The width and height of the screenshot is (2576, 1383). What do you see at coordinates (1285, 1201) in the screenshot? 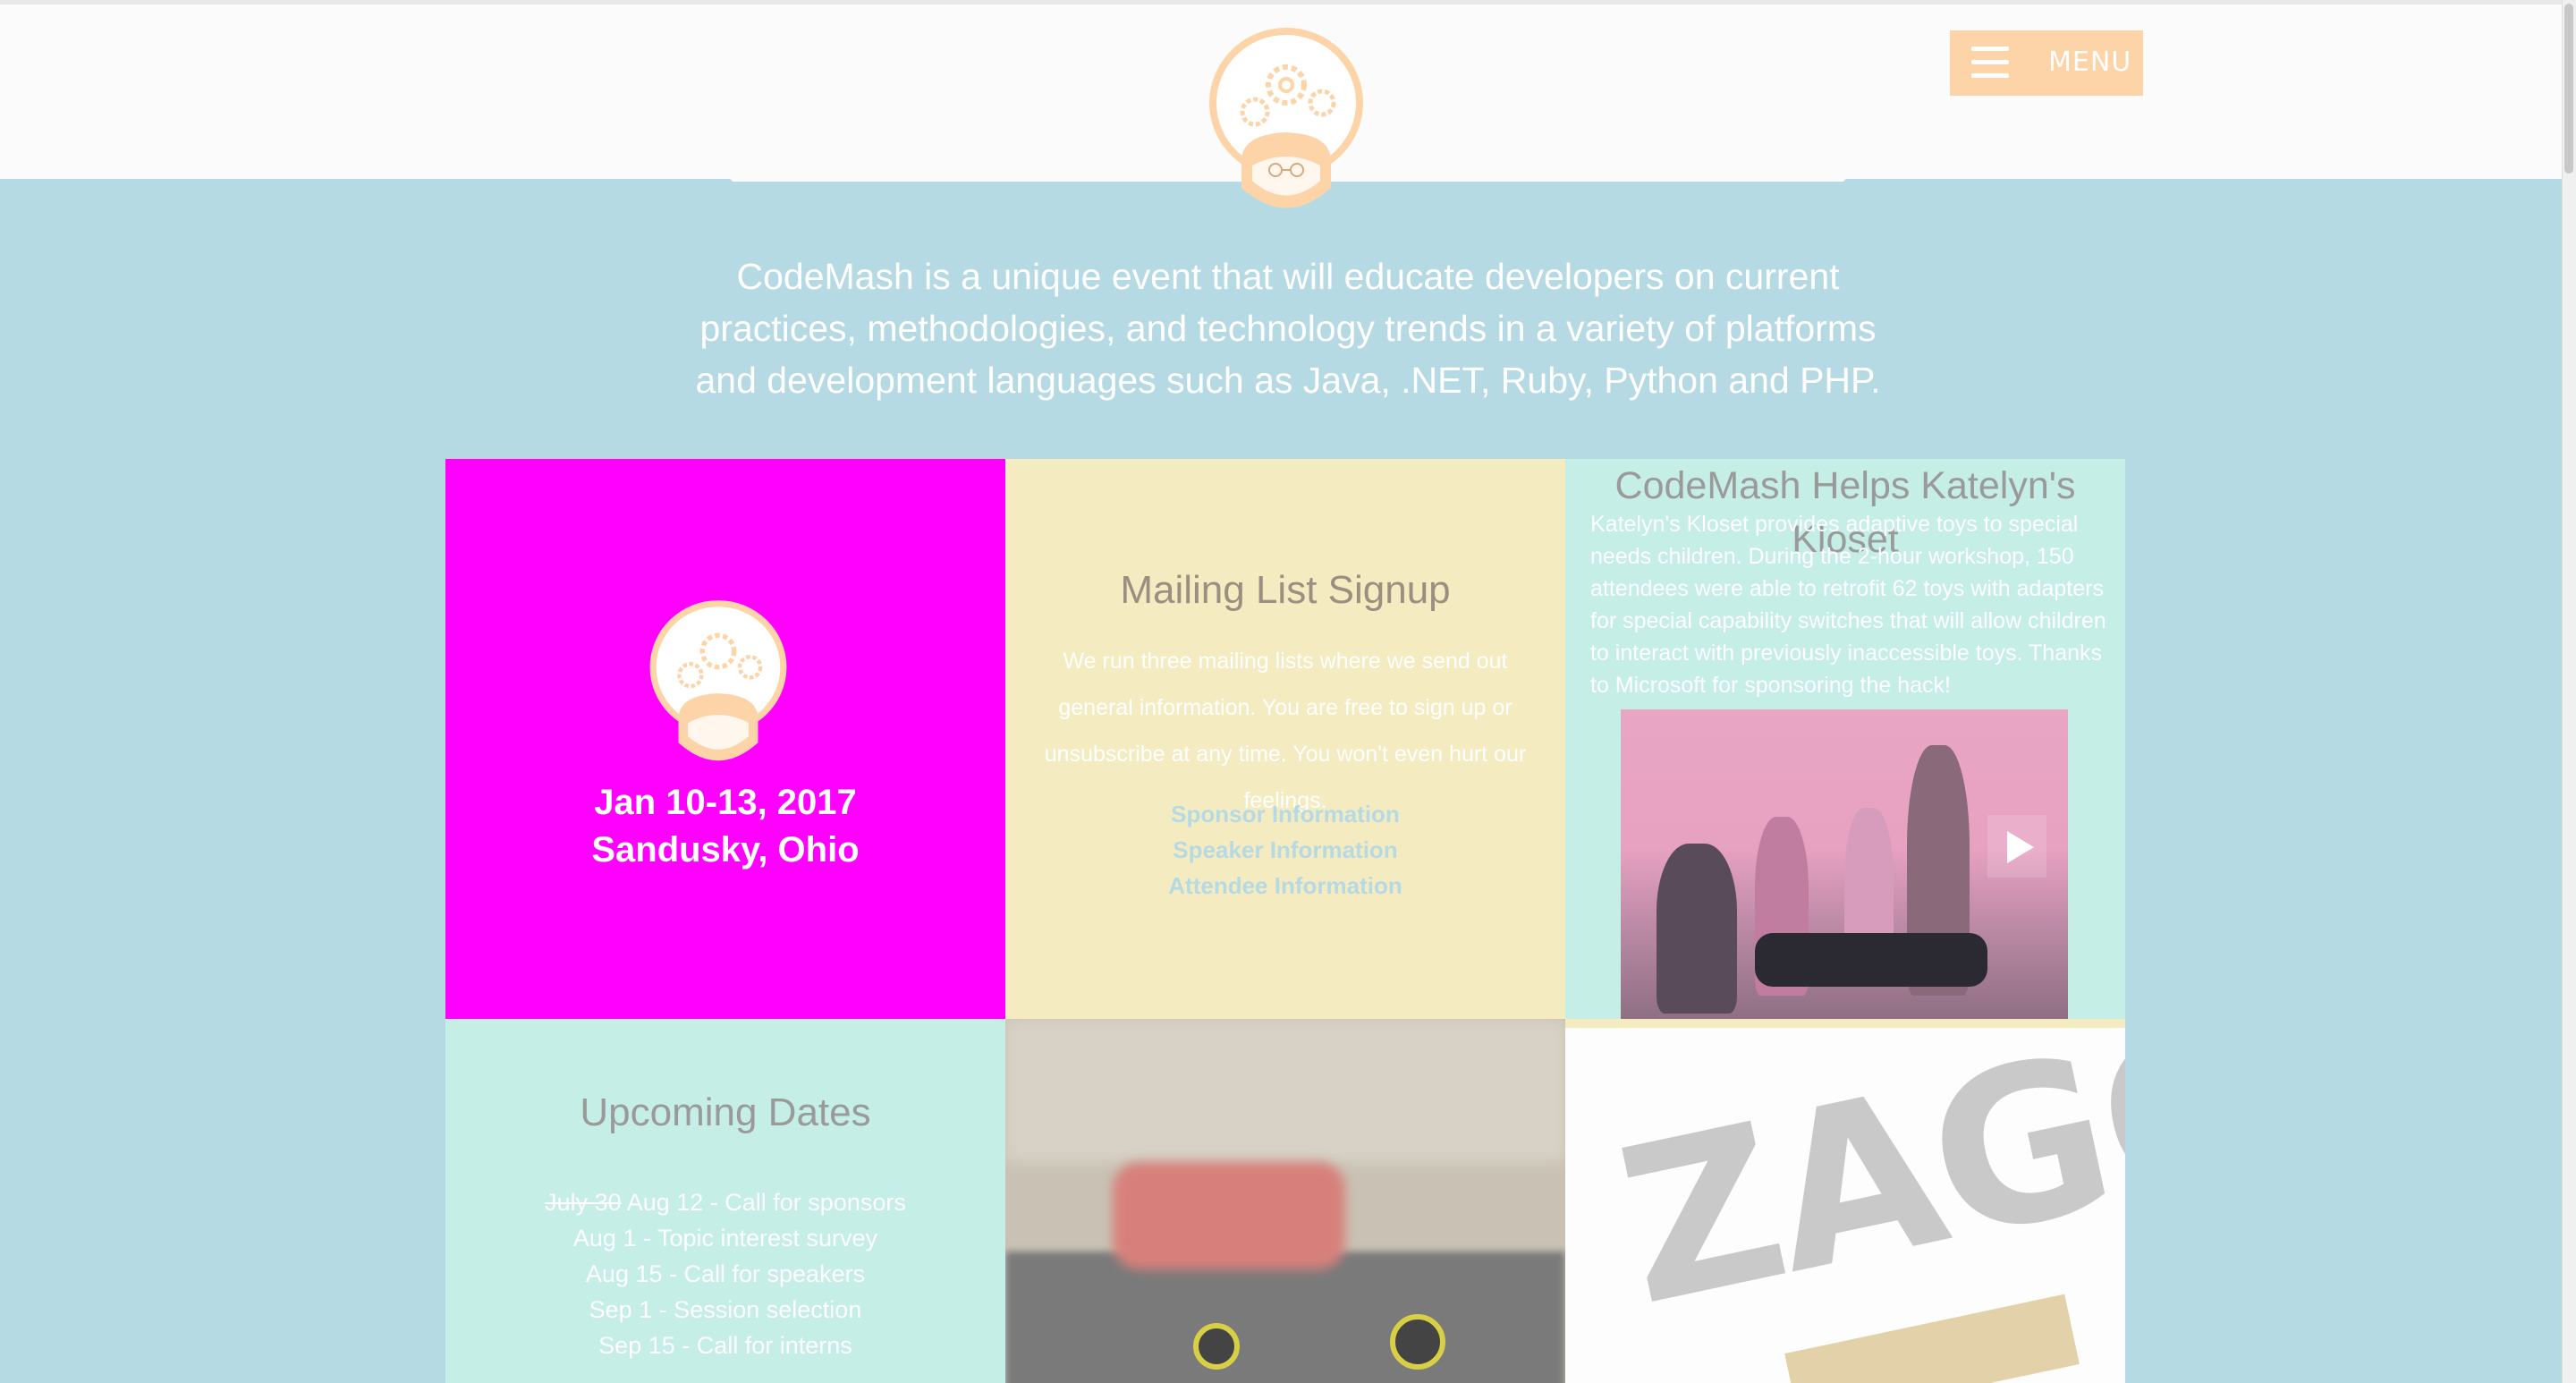
I see `robot-photo-tile` at bounding box center [1285, 1201].